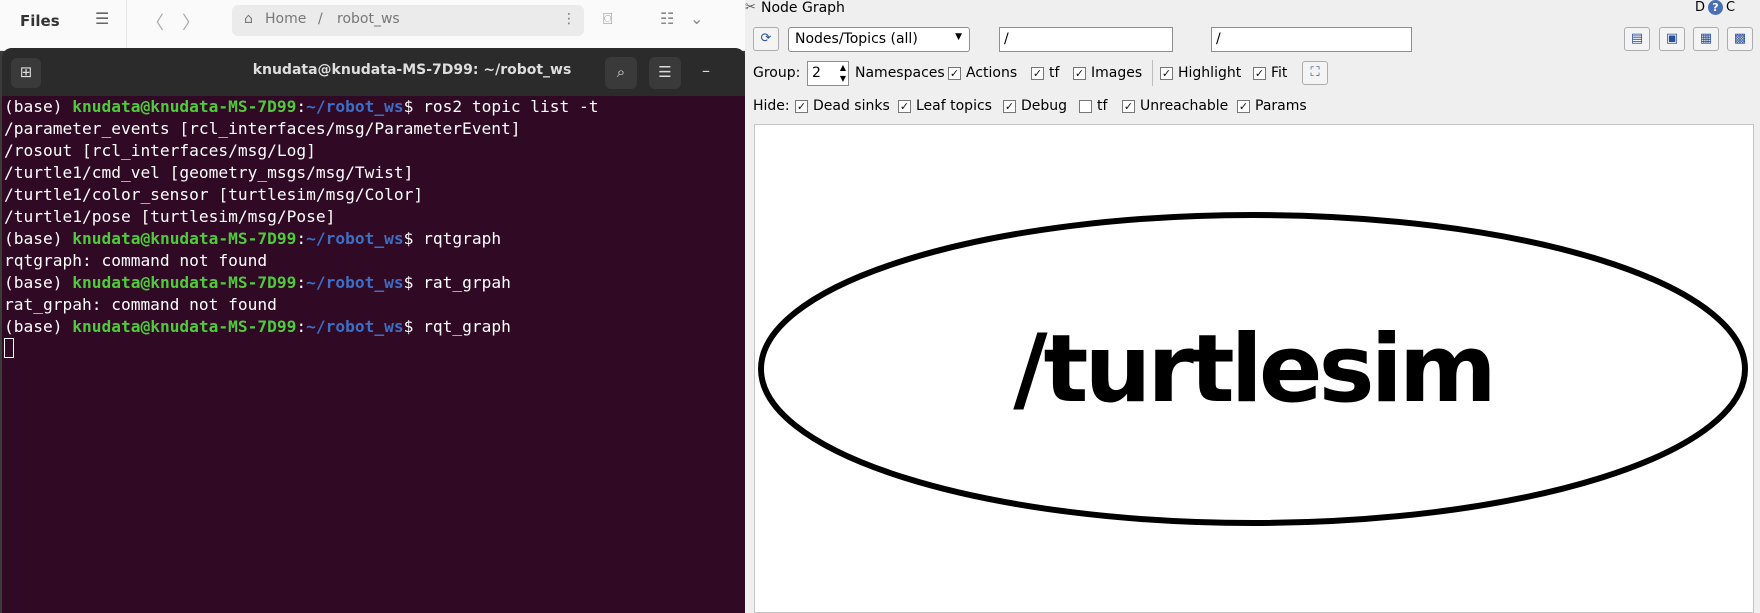 This screenshot has height=613, width=1760. Describe the element at coordinates (9, 348) in the screenshot. I see `terminal-cursor` at that location.